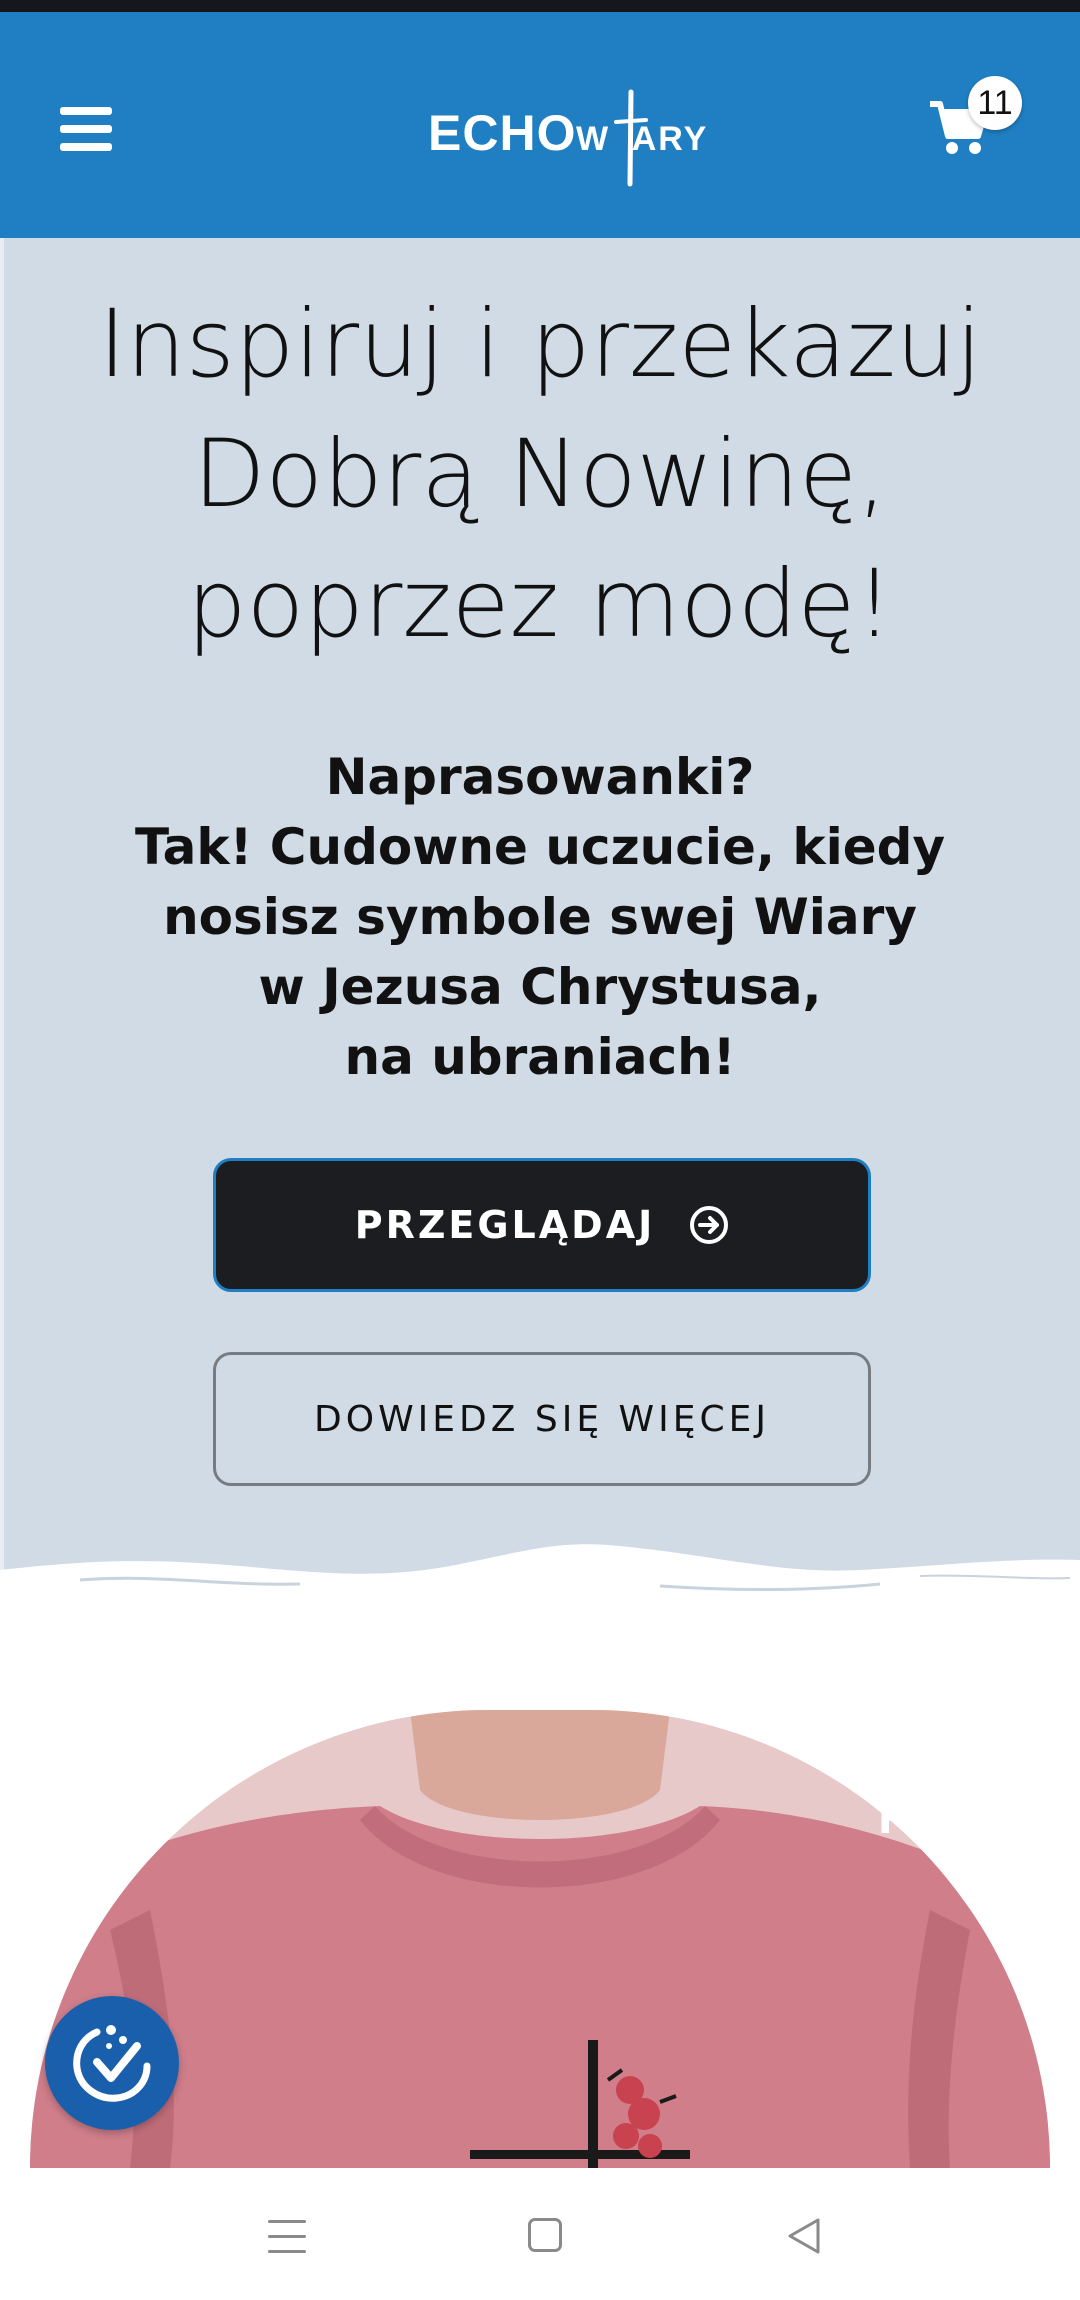 The width and height of the screenshot is (1080, 2300). Describe the element at coordinates (540, 6) in the screenshot. I see `status-bar` at that location.